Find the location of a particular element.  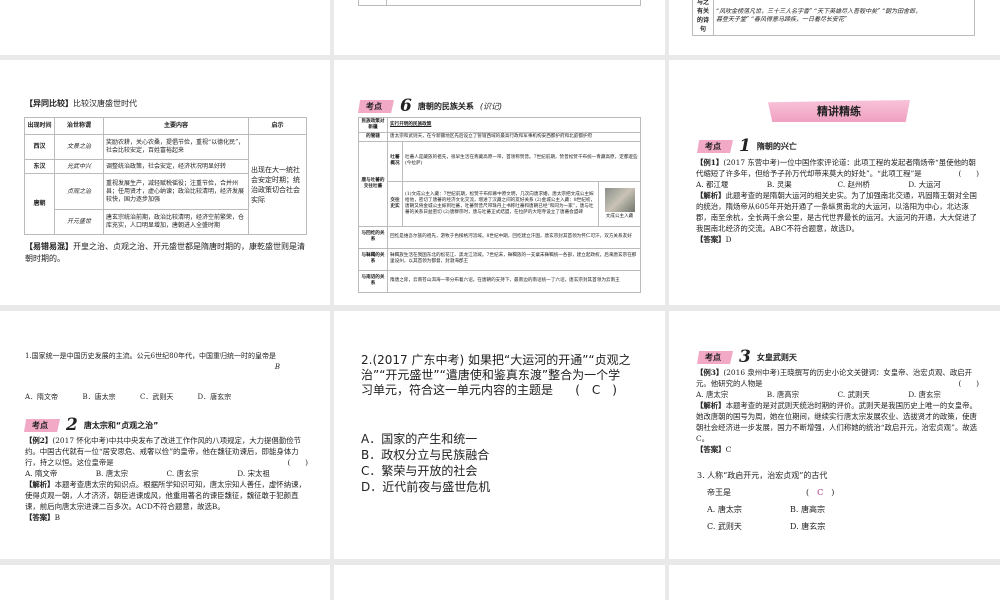

row-label: 与靺鞨的关系 is located at coordinates (373, 259).